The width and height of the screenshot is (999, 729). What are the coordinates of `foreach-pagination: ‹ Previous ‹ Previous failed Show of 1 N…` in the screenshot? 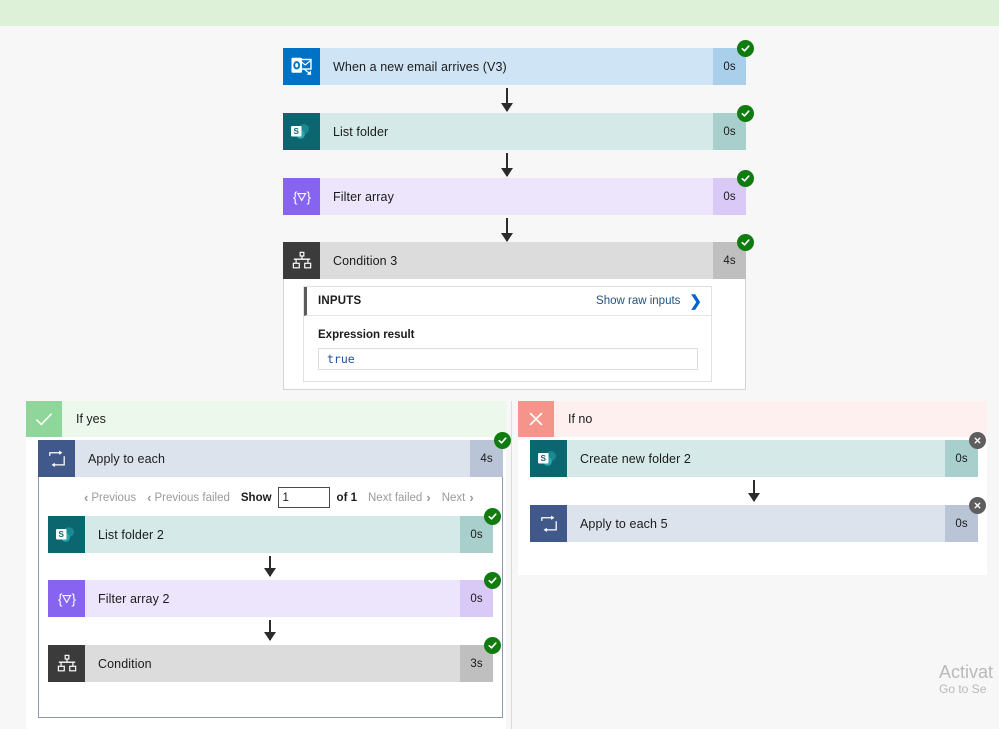 It's located at (279, 497).